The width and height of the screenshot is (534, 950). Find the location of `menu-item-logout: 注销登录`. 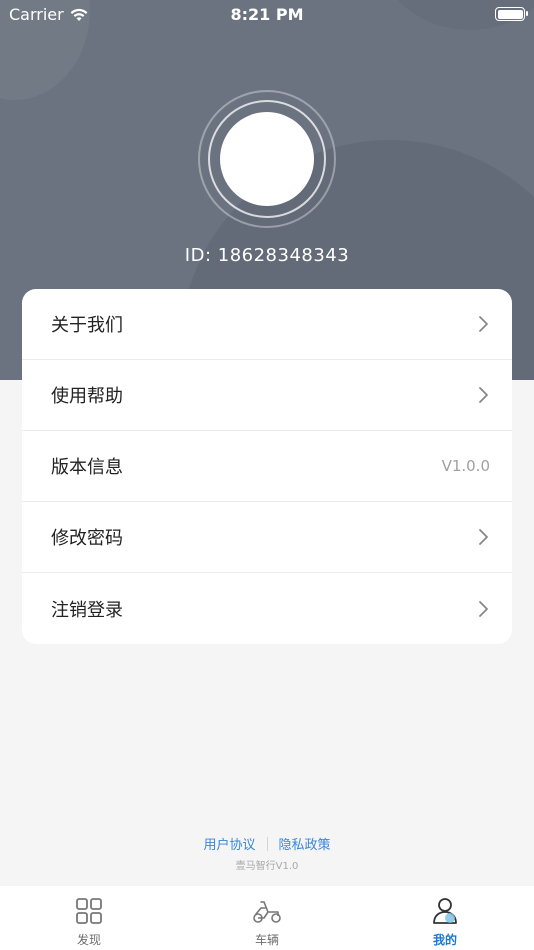

menu-item-logout: 注销登录 is located at coordinates (267, 608).